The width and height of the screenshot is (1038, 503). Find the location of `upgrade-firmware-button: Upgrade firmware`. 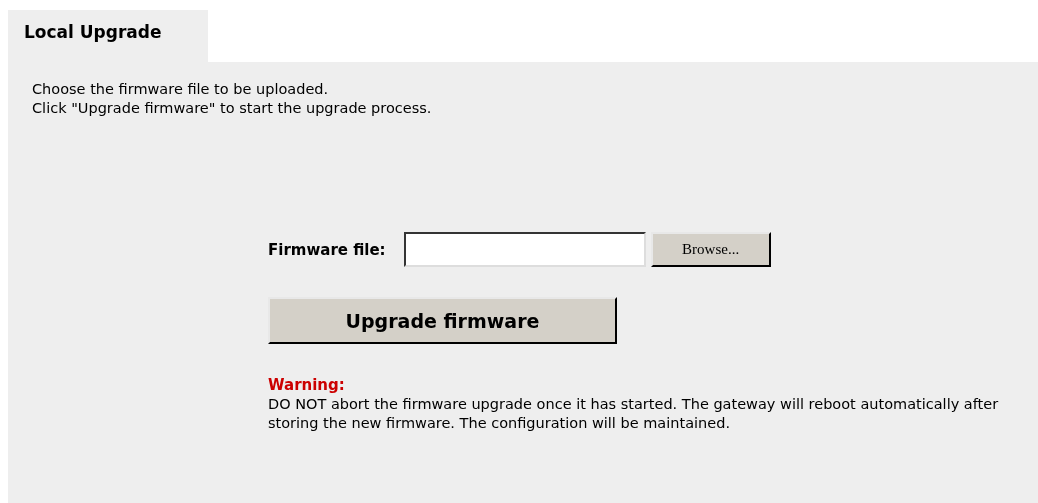

upgrade-firmware-button: Upgrade firmware is located at coordinates (442, 320).